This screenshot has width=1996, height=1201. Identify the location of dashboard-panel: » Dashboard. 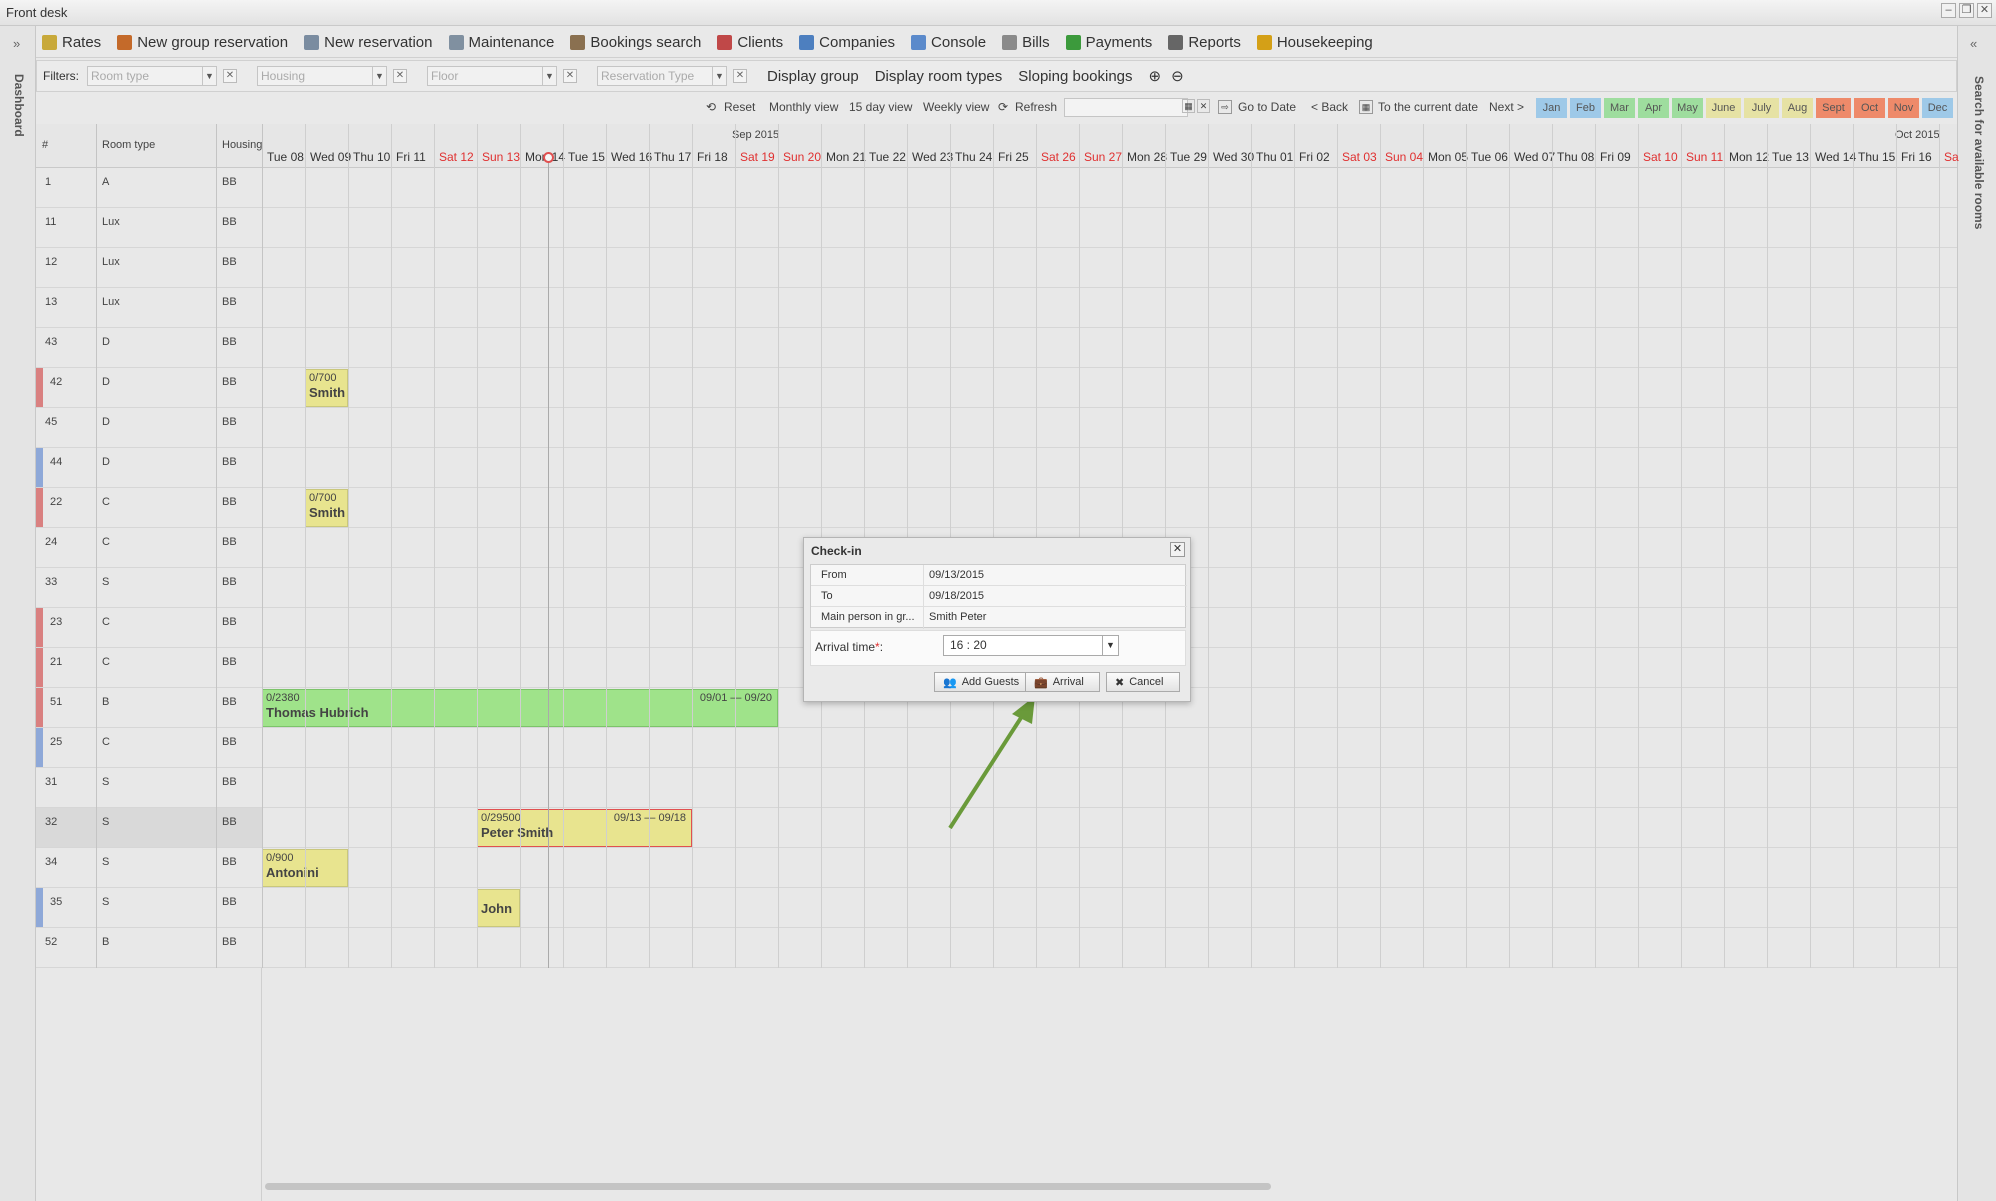
(18, 613).